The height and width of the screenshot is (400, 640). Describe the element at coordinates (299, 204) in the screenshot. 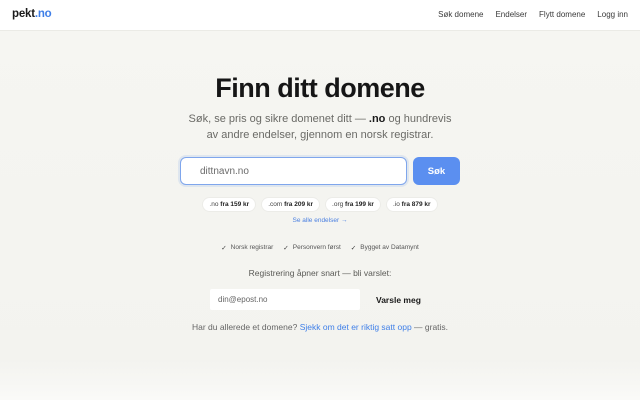

I see `tld-chip-price: fra 209 kr` at that location.